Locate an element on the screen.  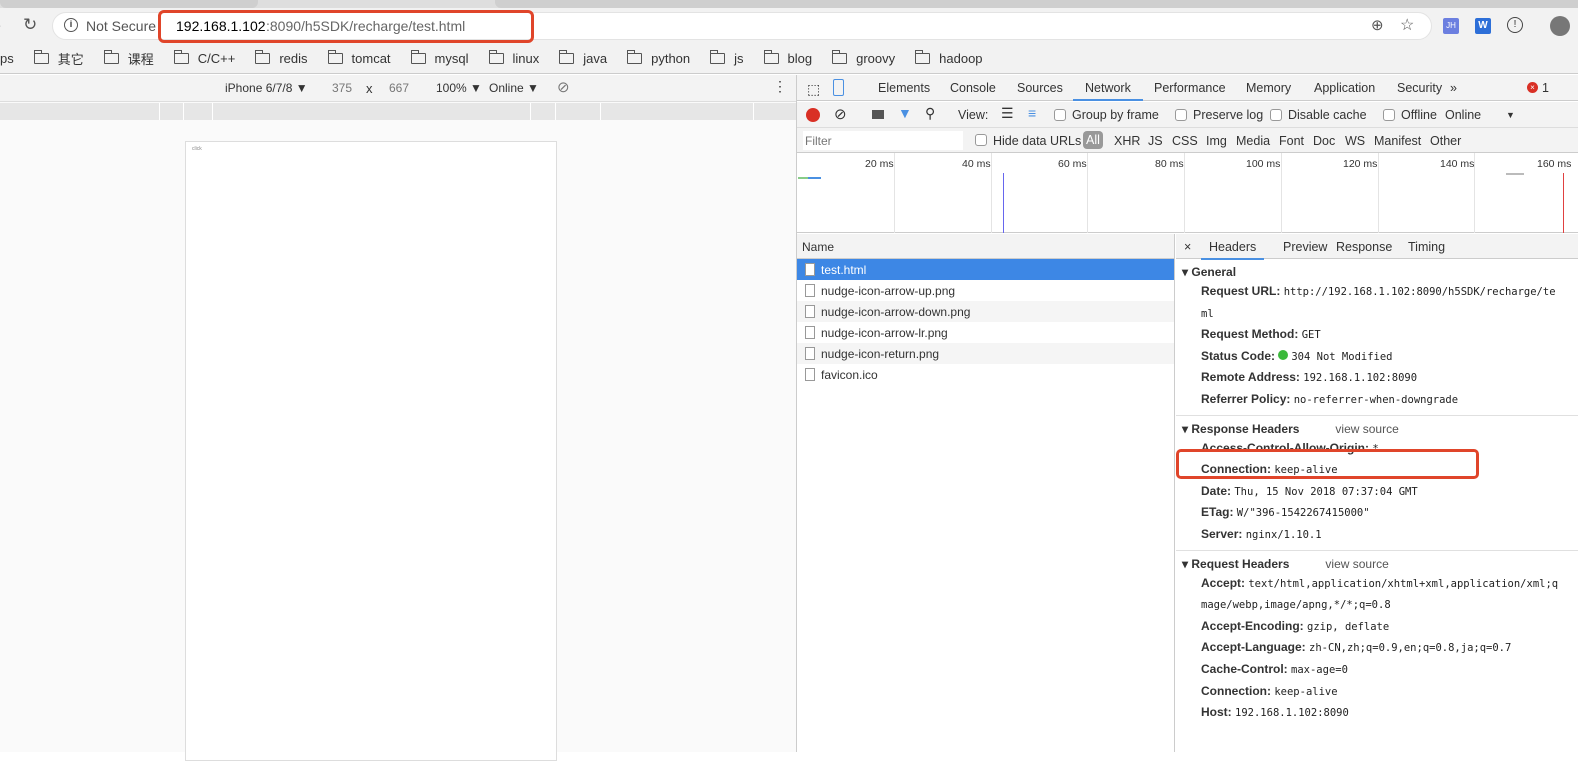
group-by-frame-label: Group by frame is located at coordinates (1115, 115).